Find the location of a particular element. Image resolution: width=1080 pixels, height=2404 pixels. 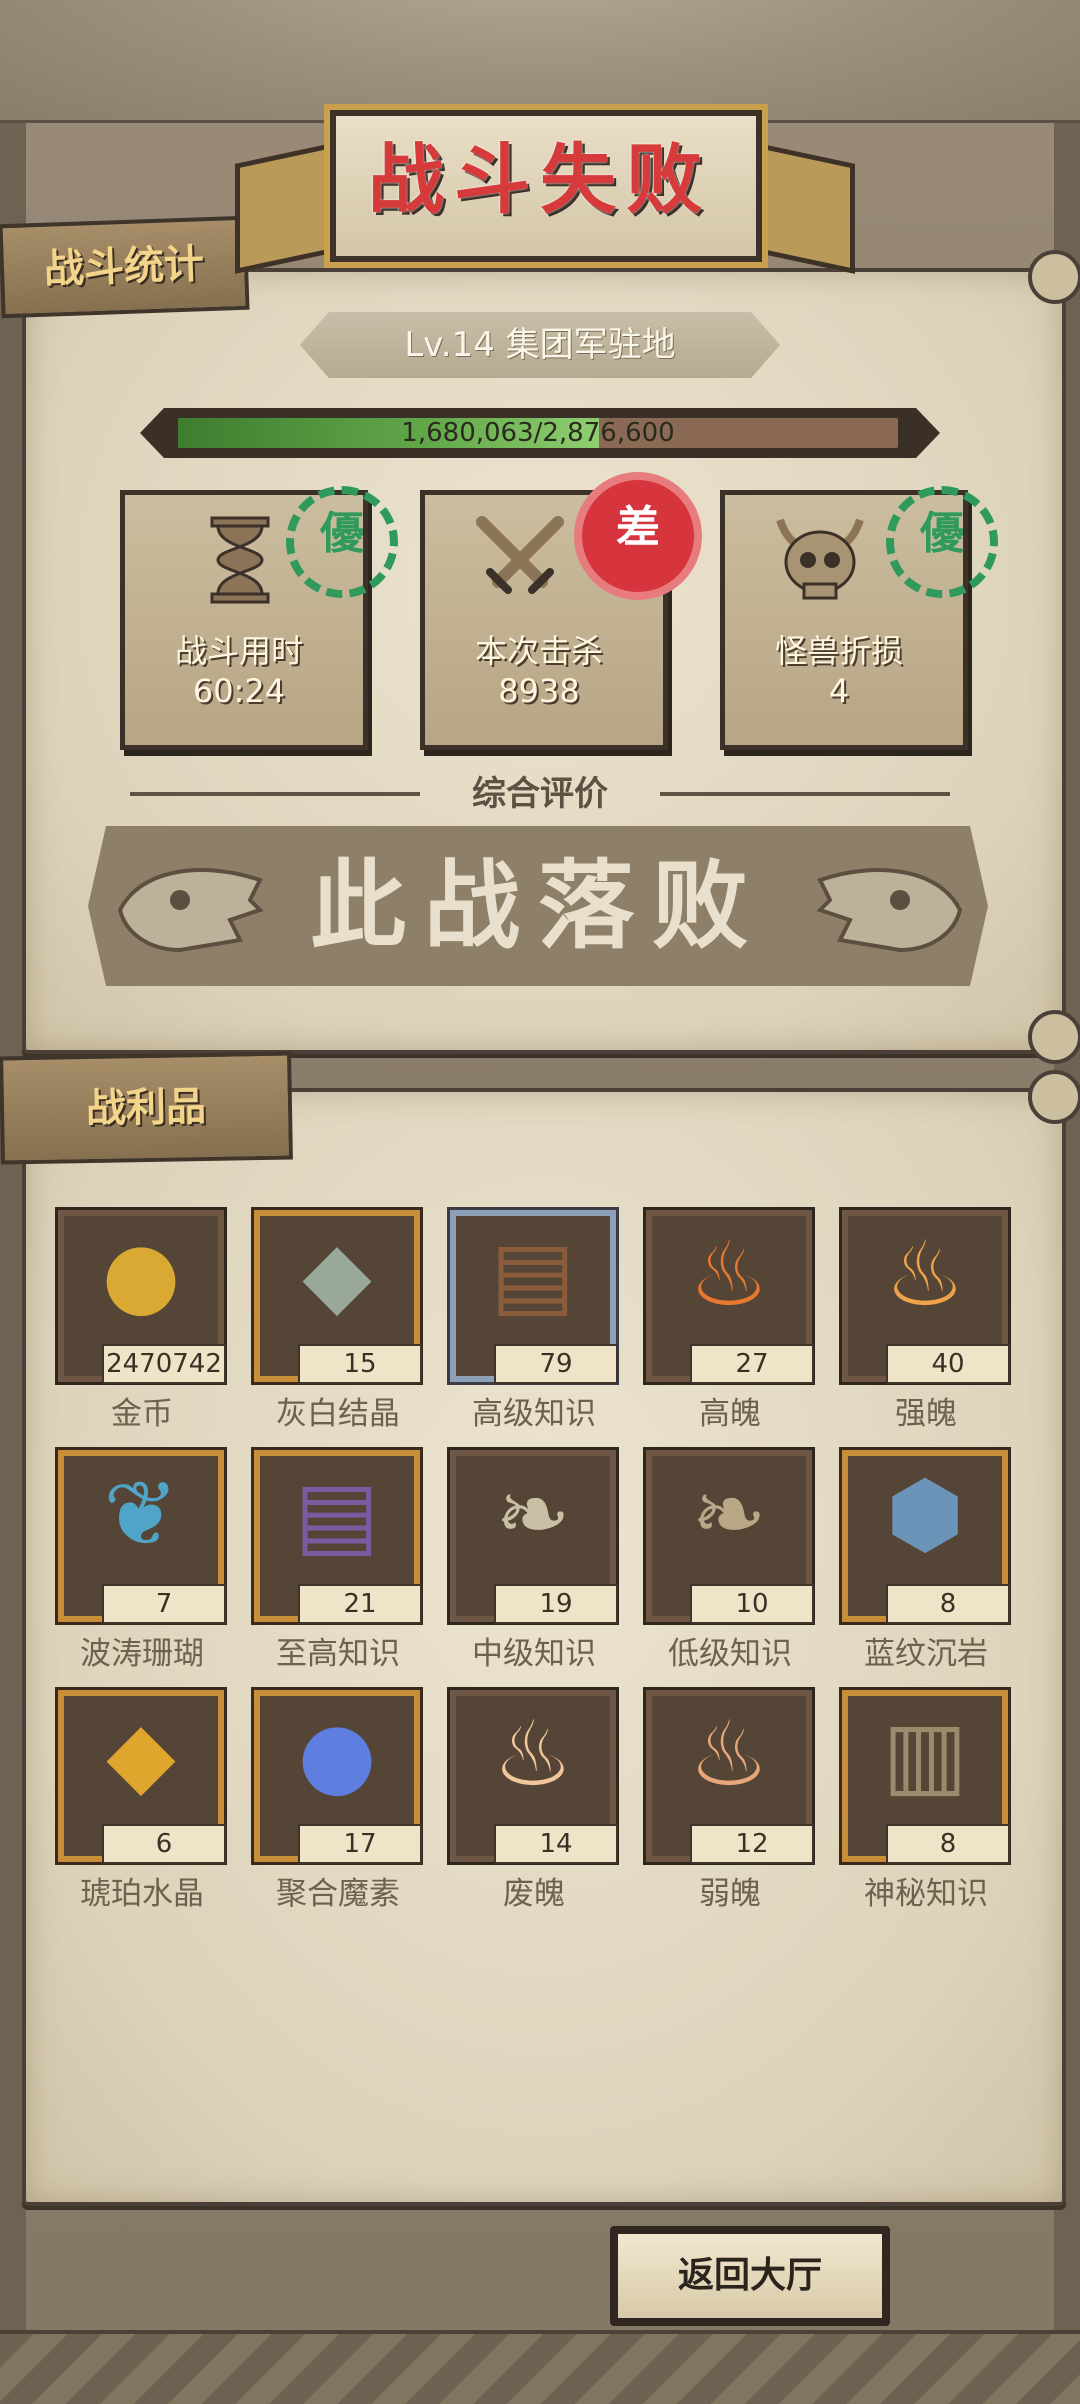

pale-flame-icon: ♨ is located at coordinates (533, 1754).